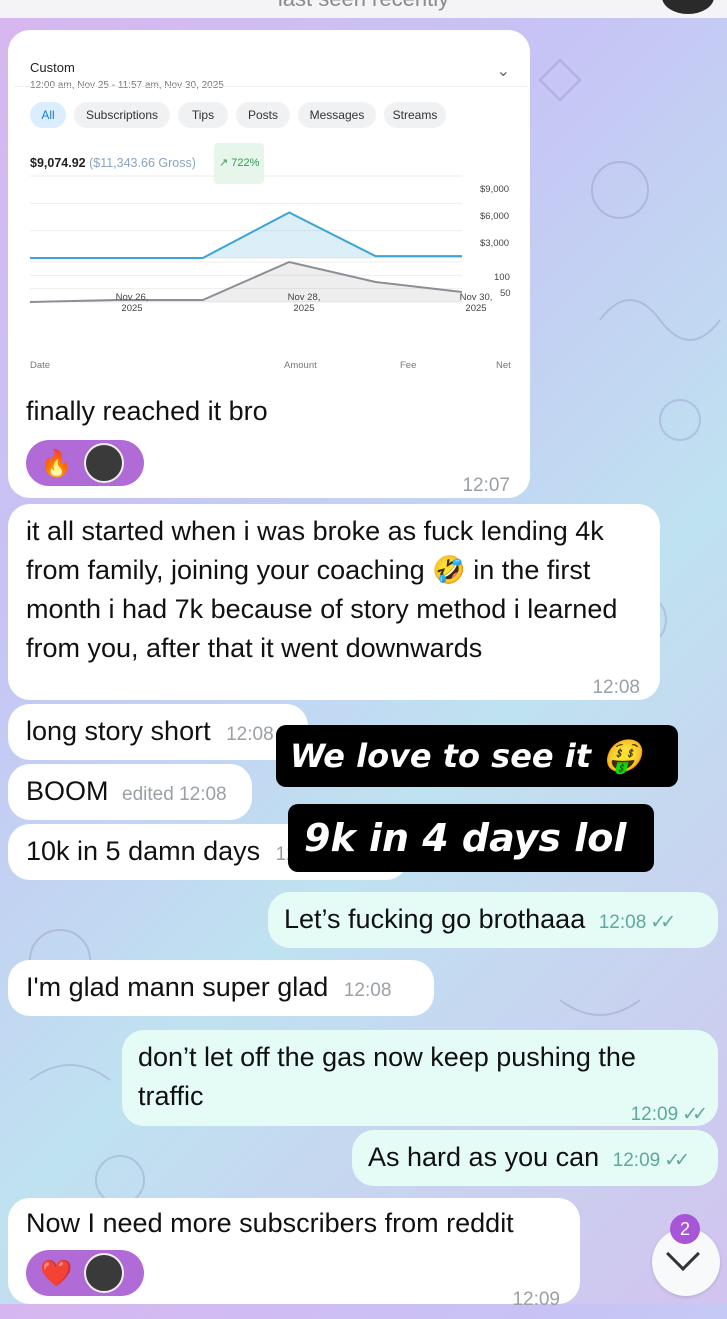 The width and height of the screenshot is (727, 1319). I want to click on reaction-badge: 🔥, so click(85, 463).